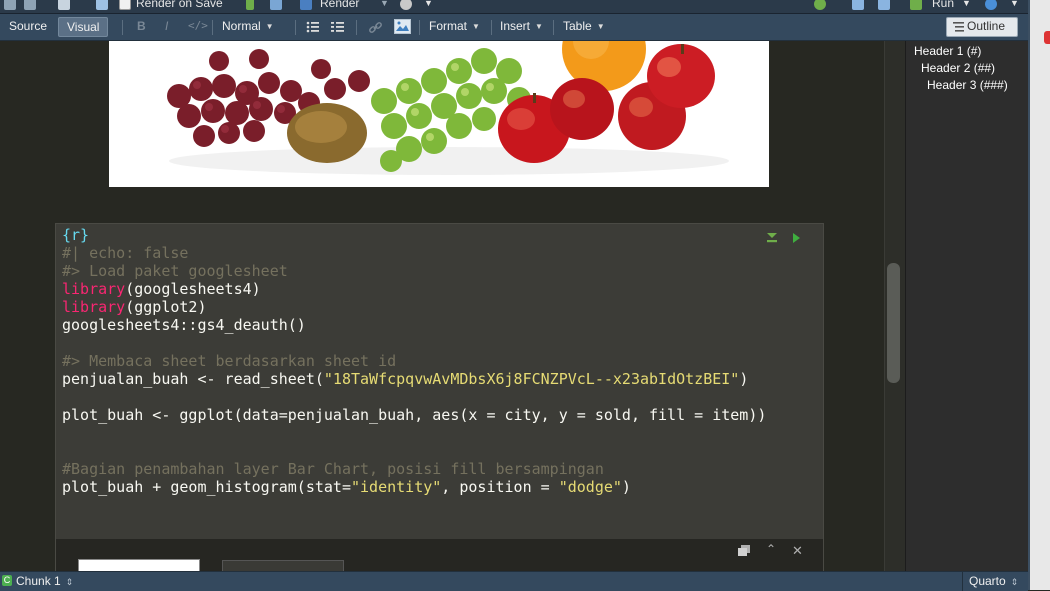 The height and width of the screenshot is (591, 1050). Describe the element at coordinates (916, 5) in the screenshot. I see `run-icon` at that location.